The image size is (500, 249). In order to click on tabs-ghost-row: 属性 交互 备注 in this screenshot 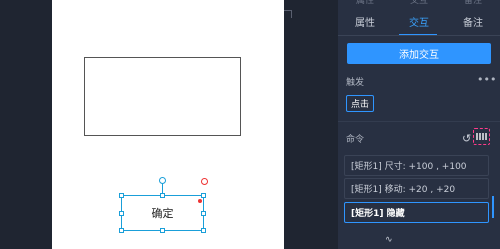, I will do `click(419, 3)`.